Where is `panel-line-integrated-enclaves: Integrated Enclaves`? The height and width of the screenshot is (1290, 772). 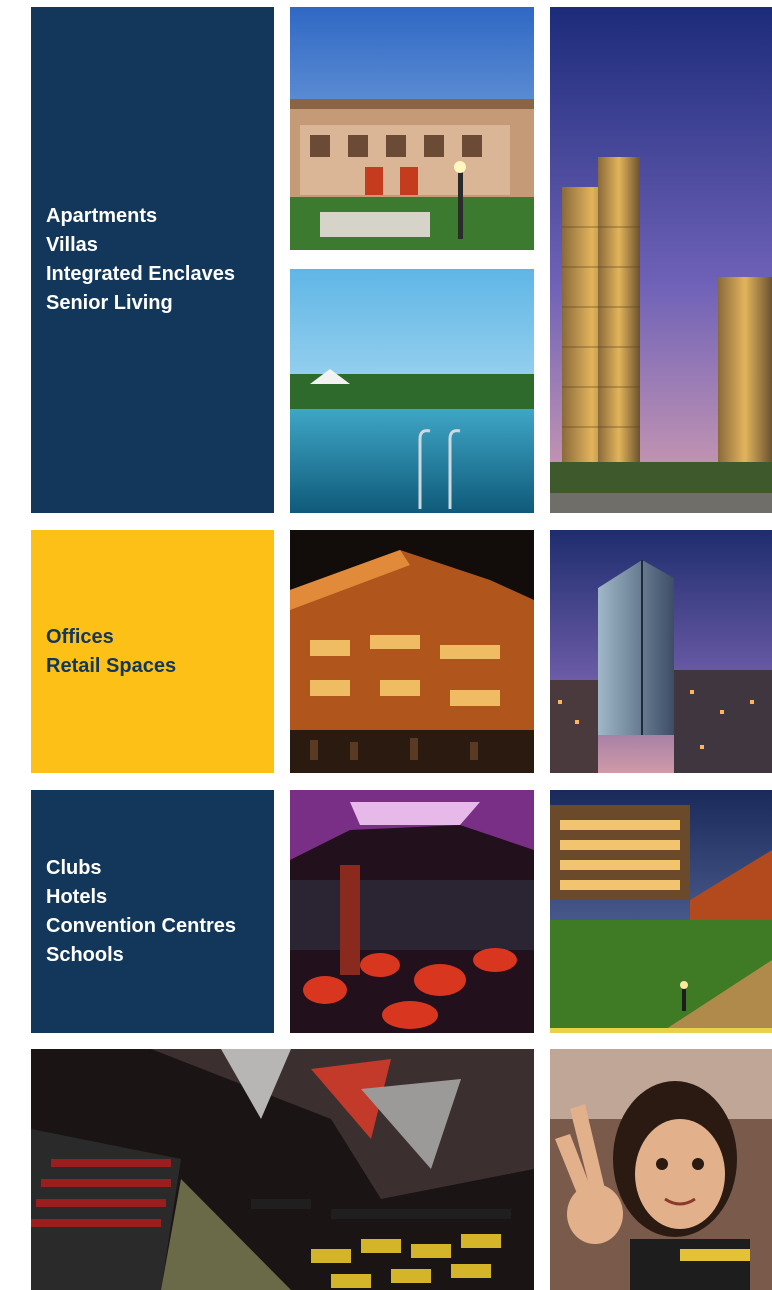 panel-line-integrated-enclaves: Integrated Enclaves is located at coordinates (140, 274).